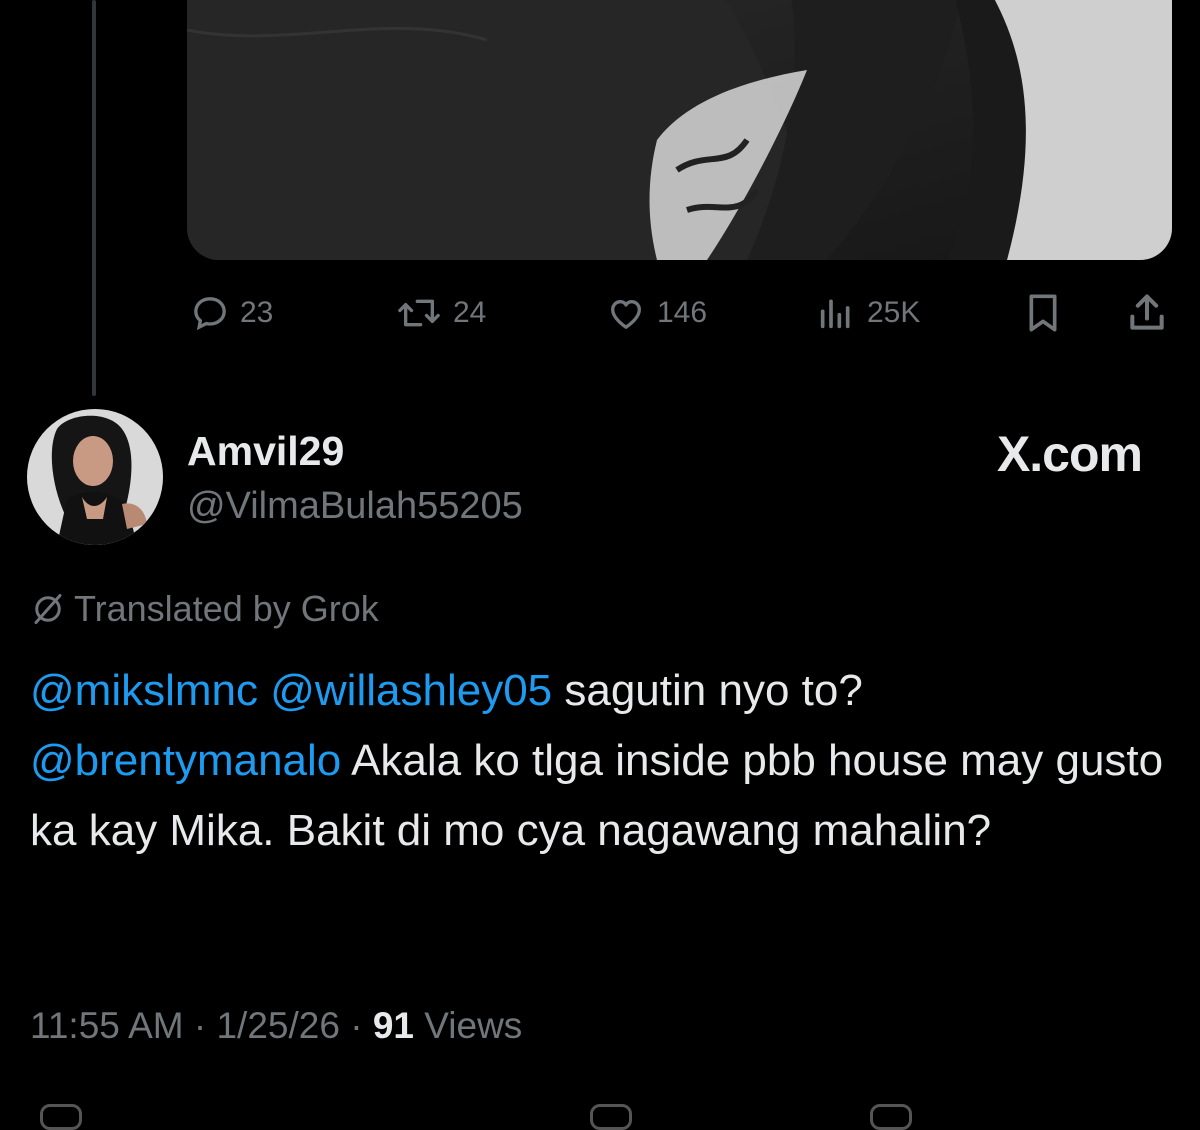 The image size is (1200, 1130). I want to click on display-name: Amvil29, so click(265, 451).